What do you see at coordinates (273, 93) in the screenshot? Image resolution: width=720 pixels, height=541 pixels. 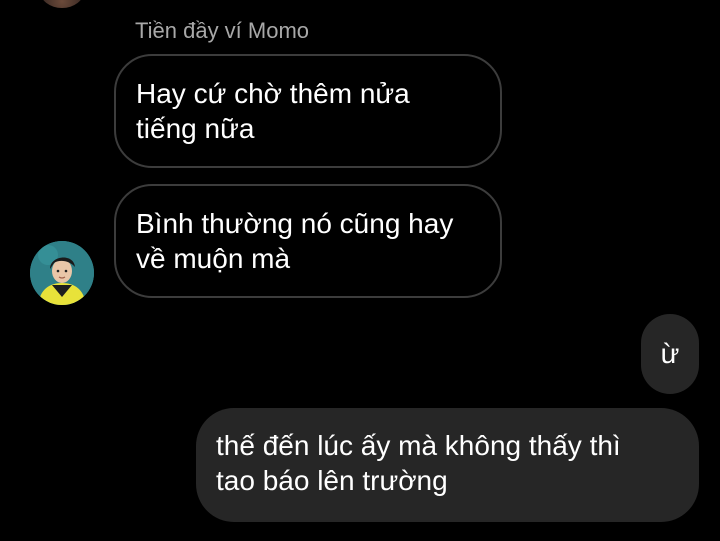 I see `message-text-line: Hay cứ chờ thêm nửa` at bounding box center [273, 93].